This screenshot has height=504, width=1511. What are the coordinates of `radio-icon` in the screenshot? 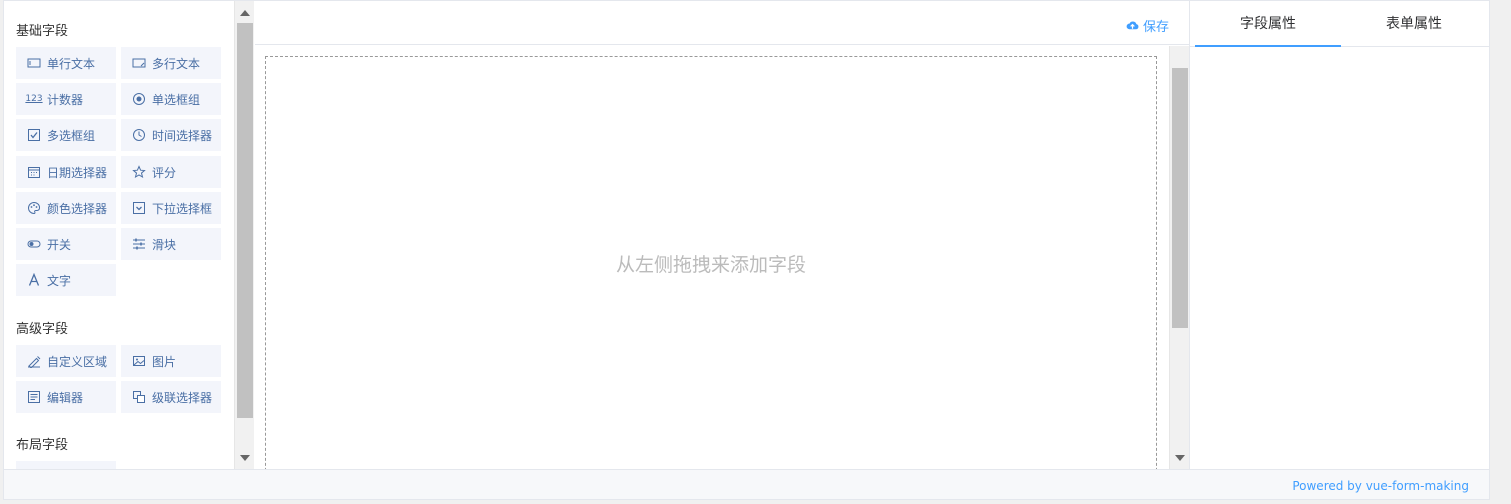 It's located at (139, 99).